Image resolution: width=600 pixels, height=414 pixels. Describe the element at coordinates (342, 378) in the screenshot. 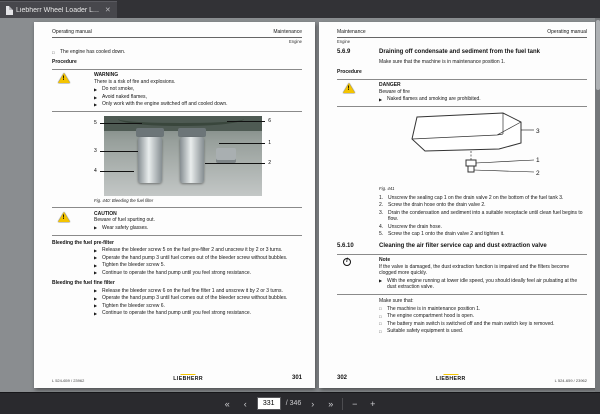

I see `page-number: 302` at that location.